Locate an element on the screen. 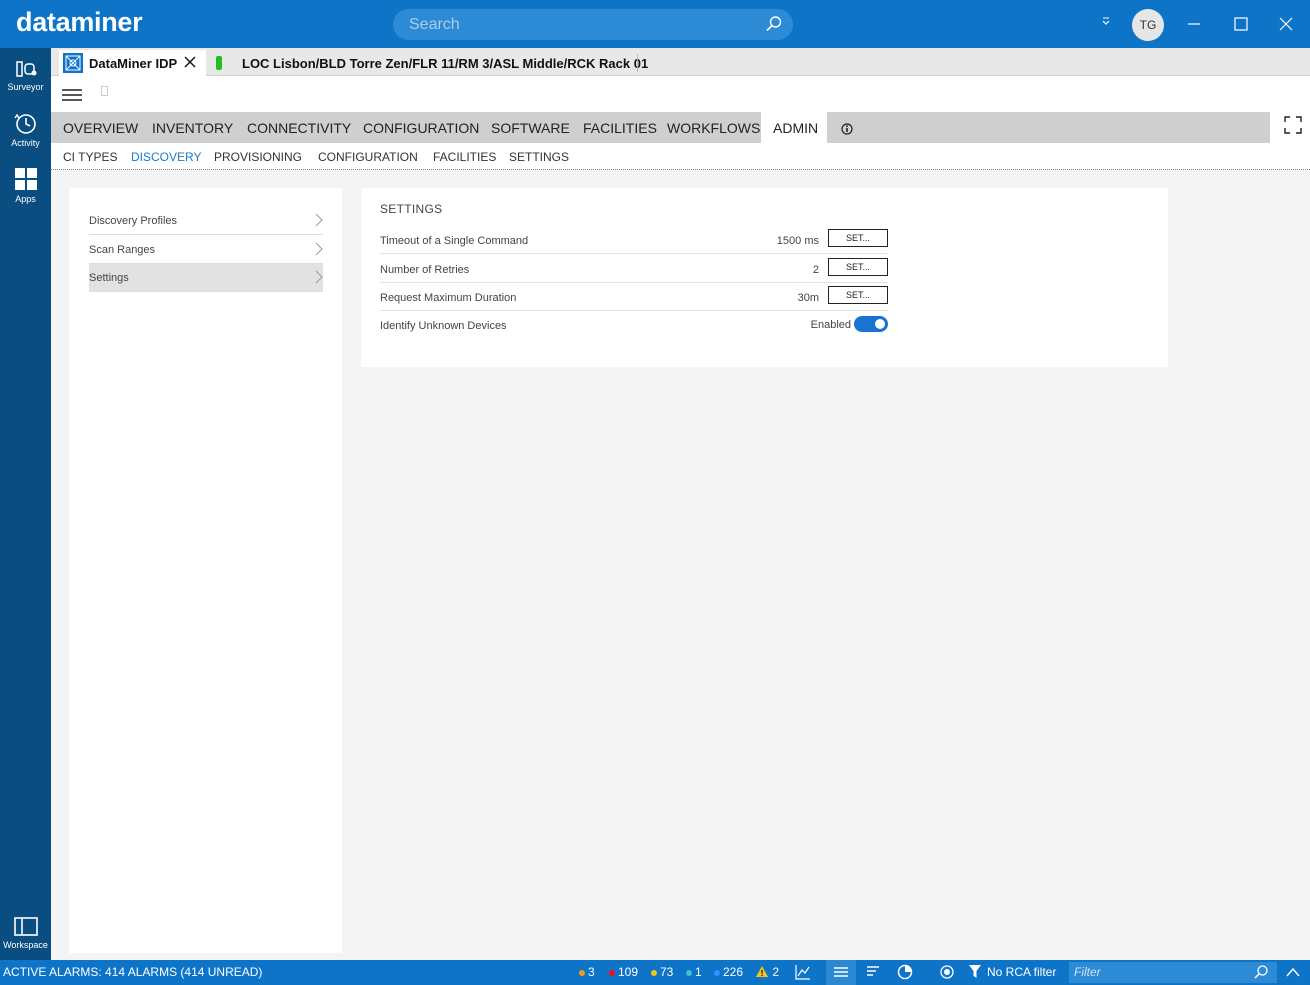 Image resolution: width=1310 pixels, height=985 pixels. alarm-count-notice: 226 is located at coordinates (728, 972).